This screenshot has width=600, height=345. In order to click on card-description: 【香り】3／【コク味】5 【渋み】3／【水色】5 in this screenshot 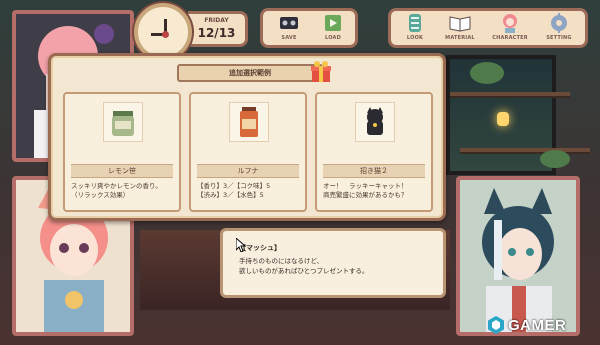, I will do `click(249, 191)`.